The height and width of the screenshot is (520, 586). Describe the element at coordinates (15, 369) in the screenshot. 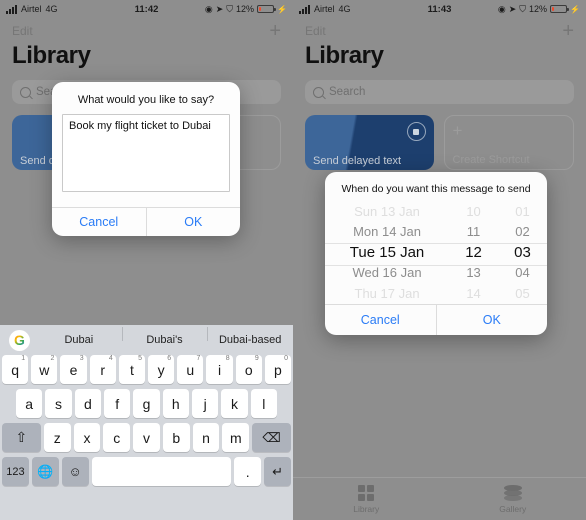

I see `key-q: 1q` at that location.